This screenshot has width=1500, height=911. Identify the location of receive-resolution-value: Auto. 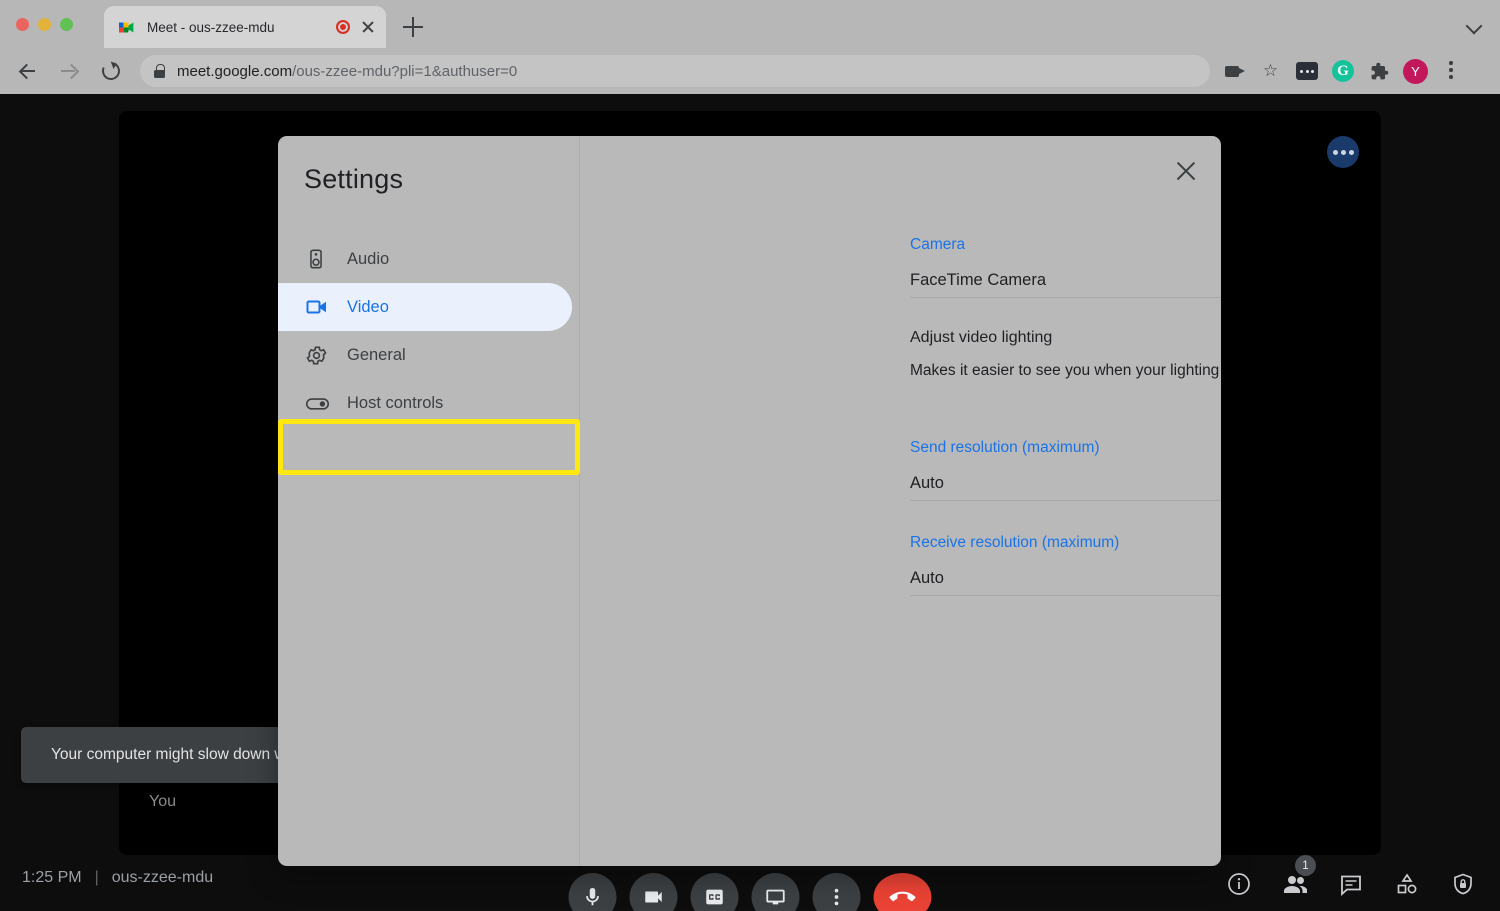
(927, 578).